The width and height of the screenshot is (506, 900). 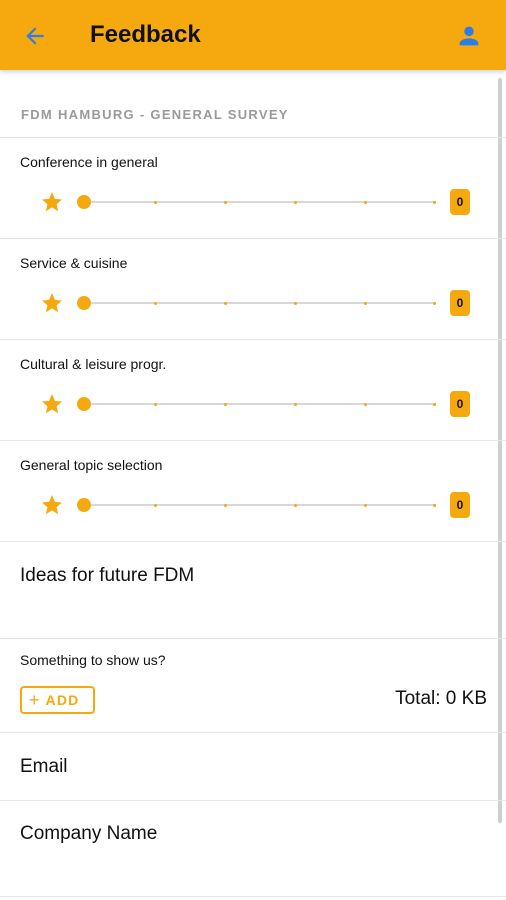 I want to click on page-title: Feedback, so click(x=145, y=34).